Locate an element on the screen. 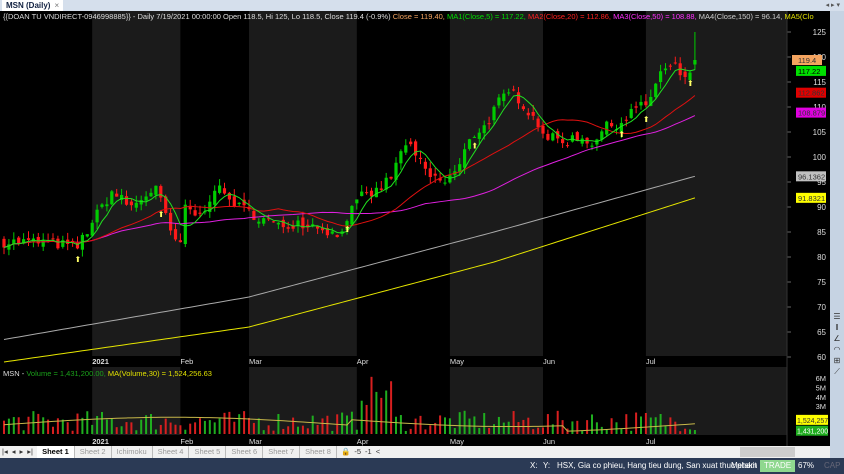  tab-sheet-6: Sheet 6 is located at coordinates (245, 452).